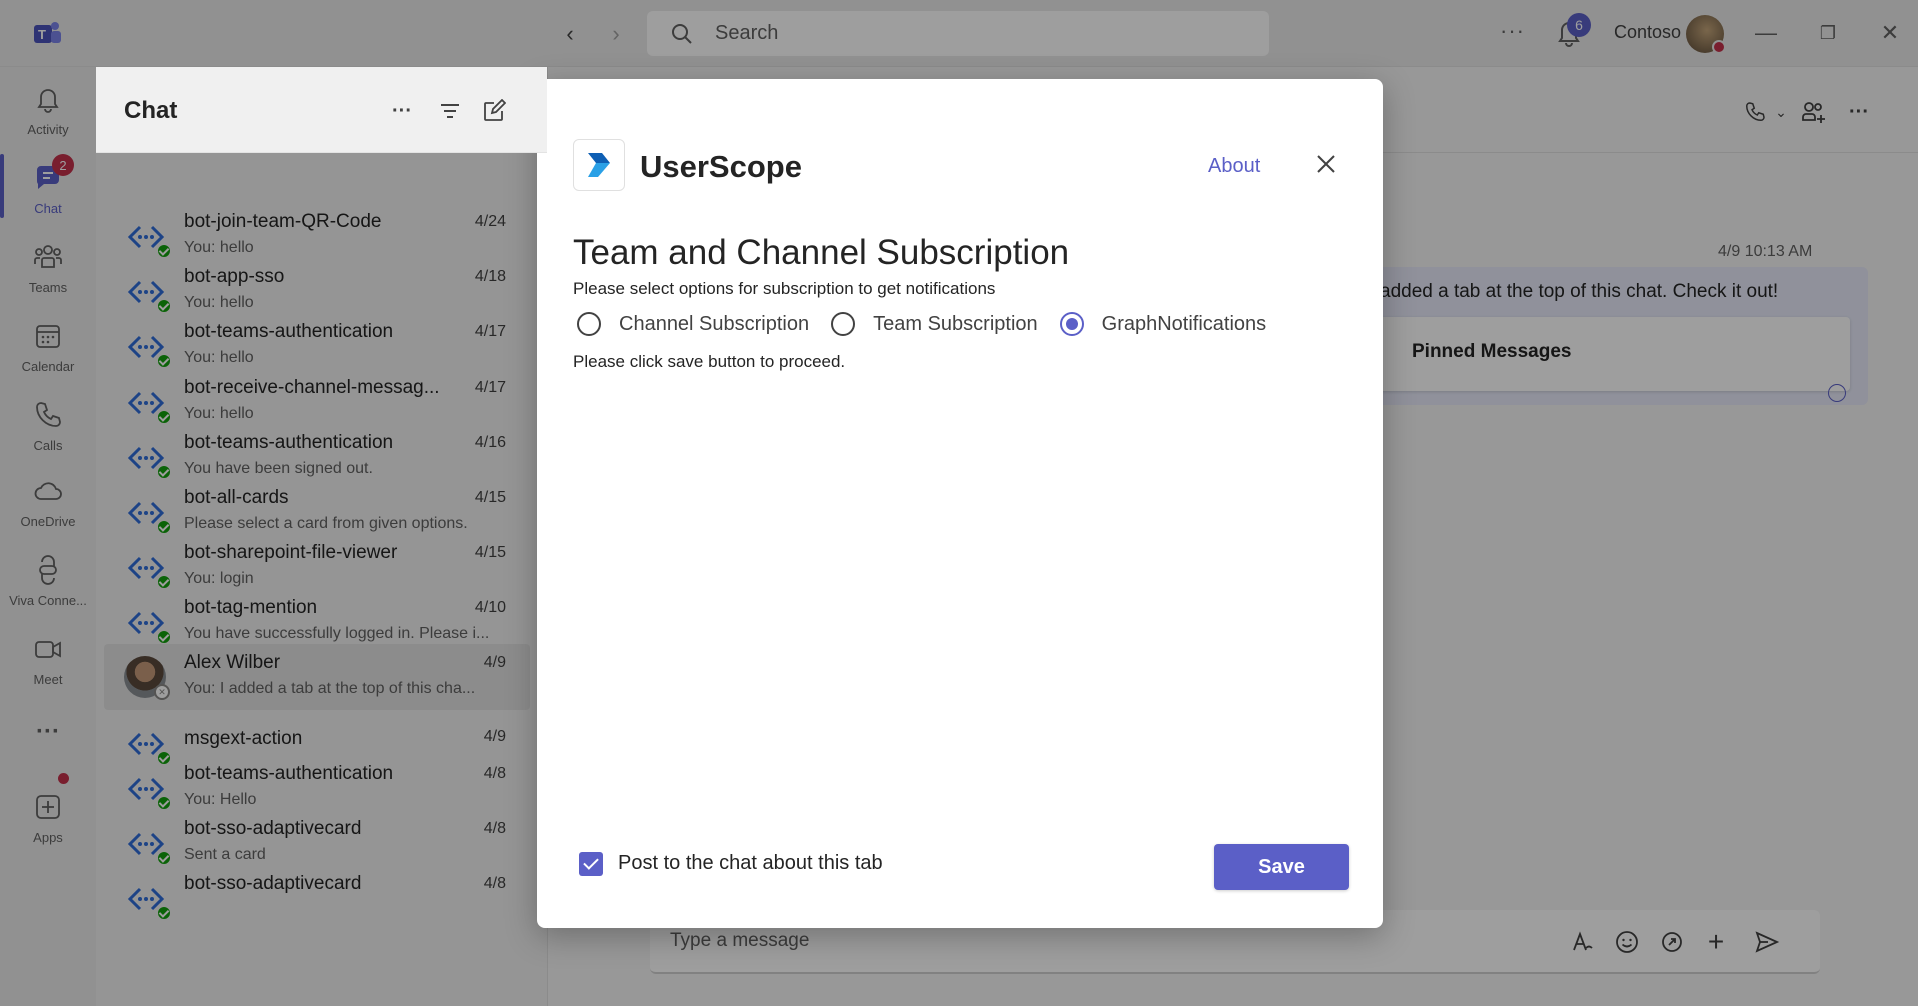 This screenshot has width=1918, height=1006. I want to click on chat-list-header: Chat ···, so click(321, 110).